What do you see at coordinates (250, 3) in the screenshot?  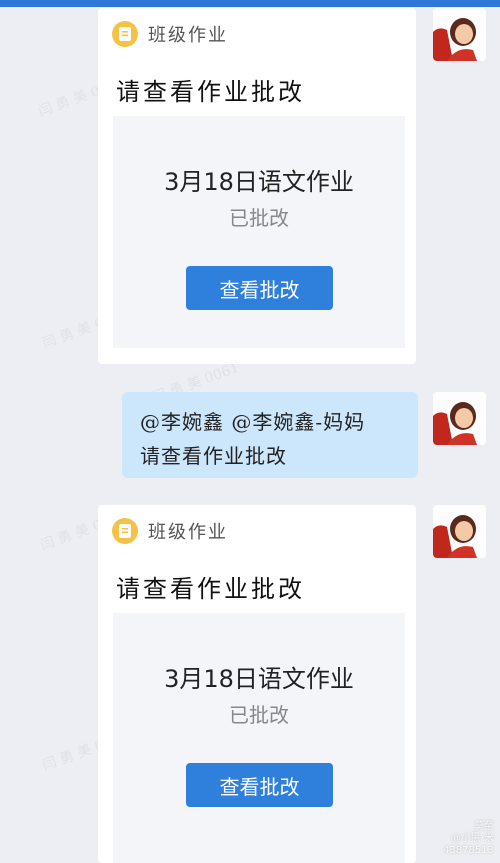 I see `top-bar` at bounding box center [250, 3].